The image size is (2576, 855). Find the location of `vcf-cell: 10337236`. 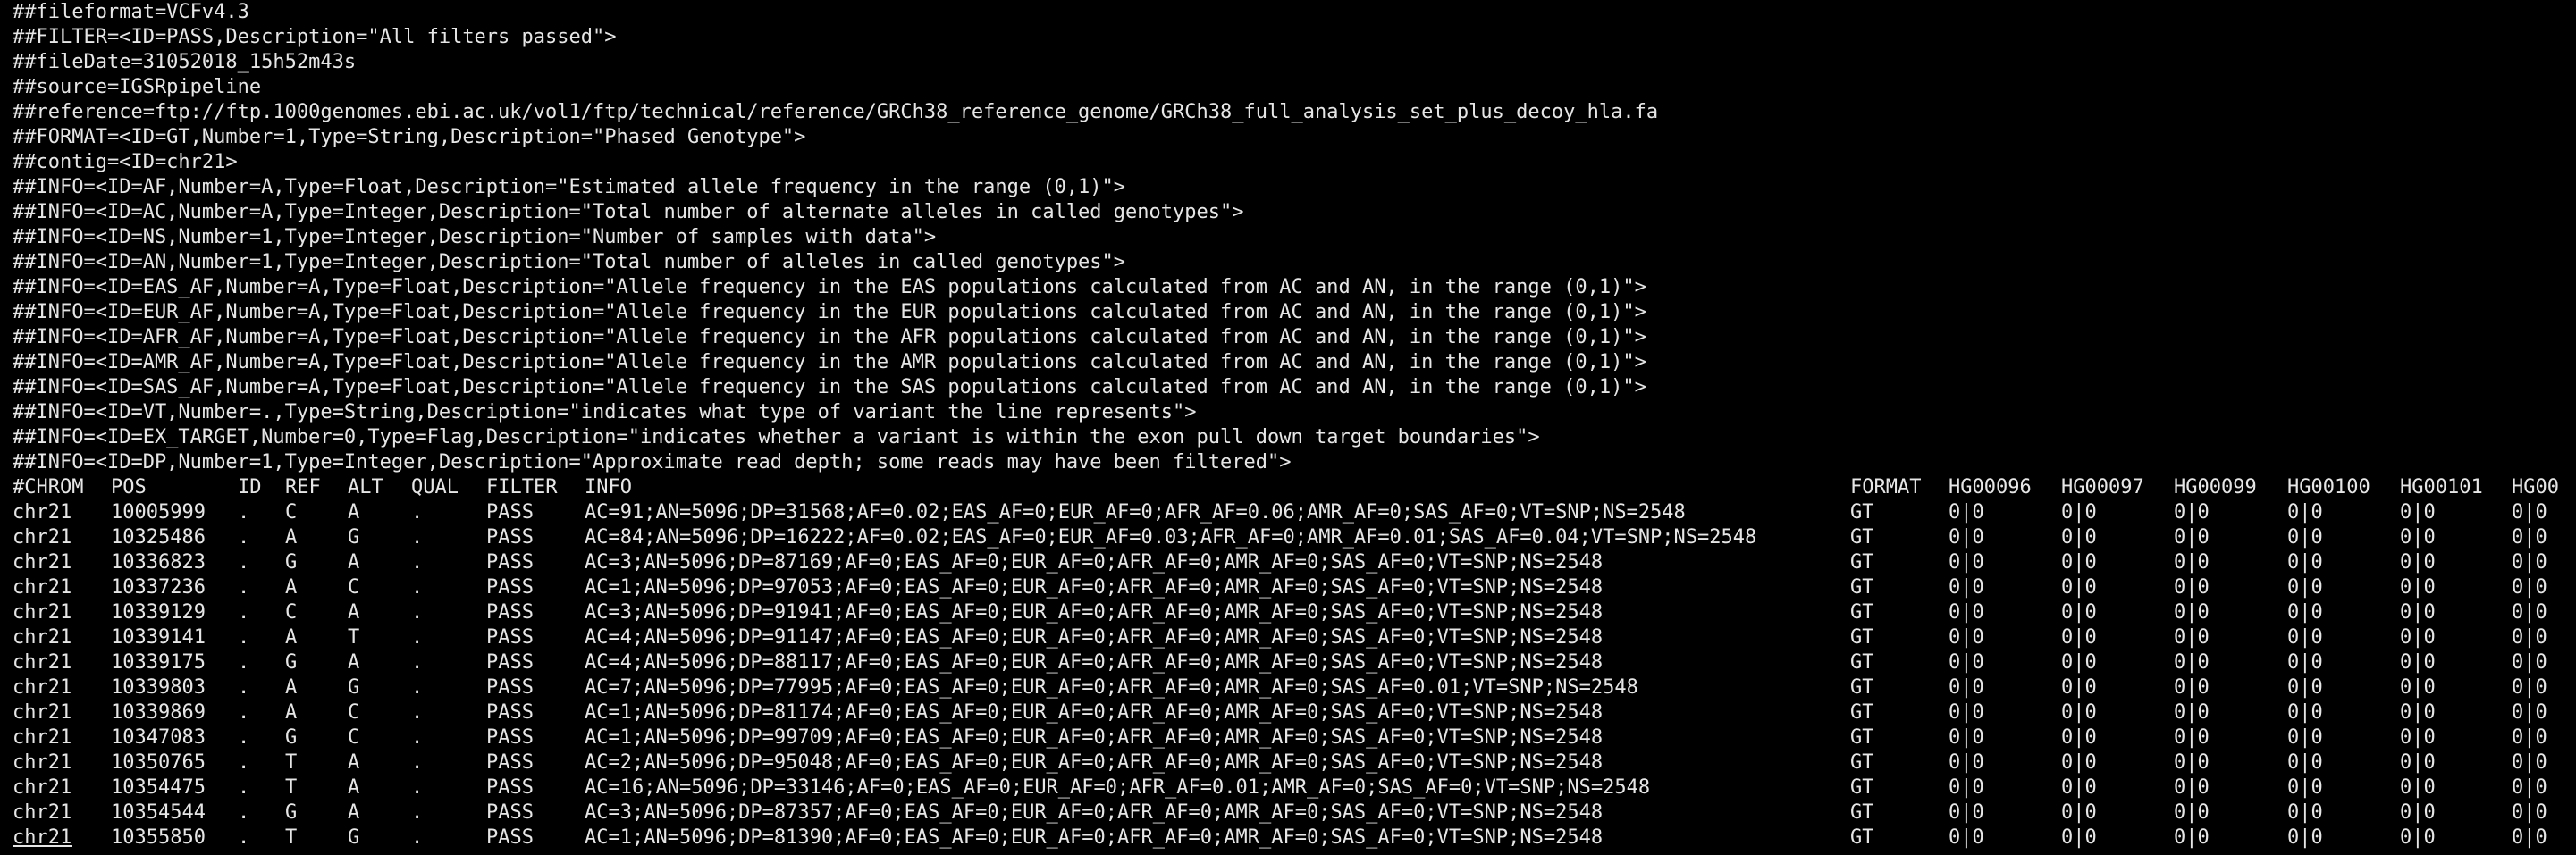

vcf-cell: 10337236 is located at coordinates (159, 587).